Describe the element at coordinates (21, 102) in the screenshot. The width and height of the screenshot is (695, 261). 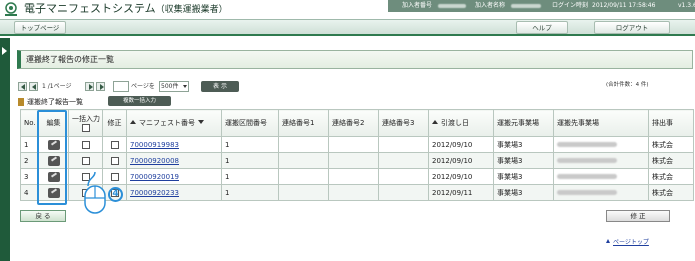
I see `pencil-icon` at that location.